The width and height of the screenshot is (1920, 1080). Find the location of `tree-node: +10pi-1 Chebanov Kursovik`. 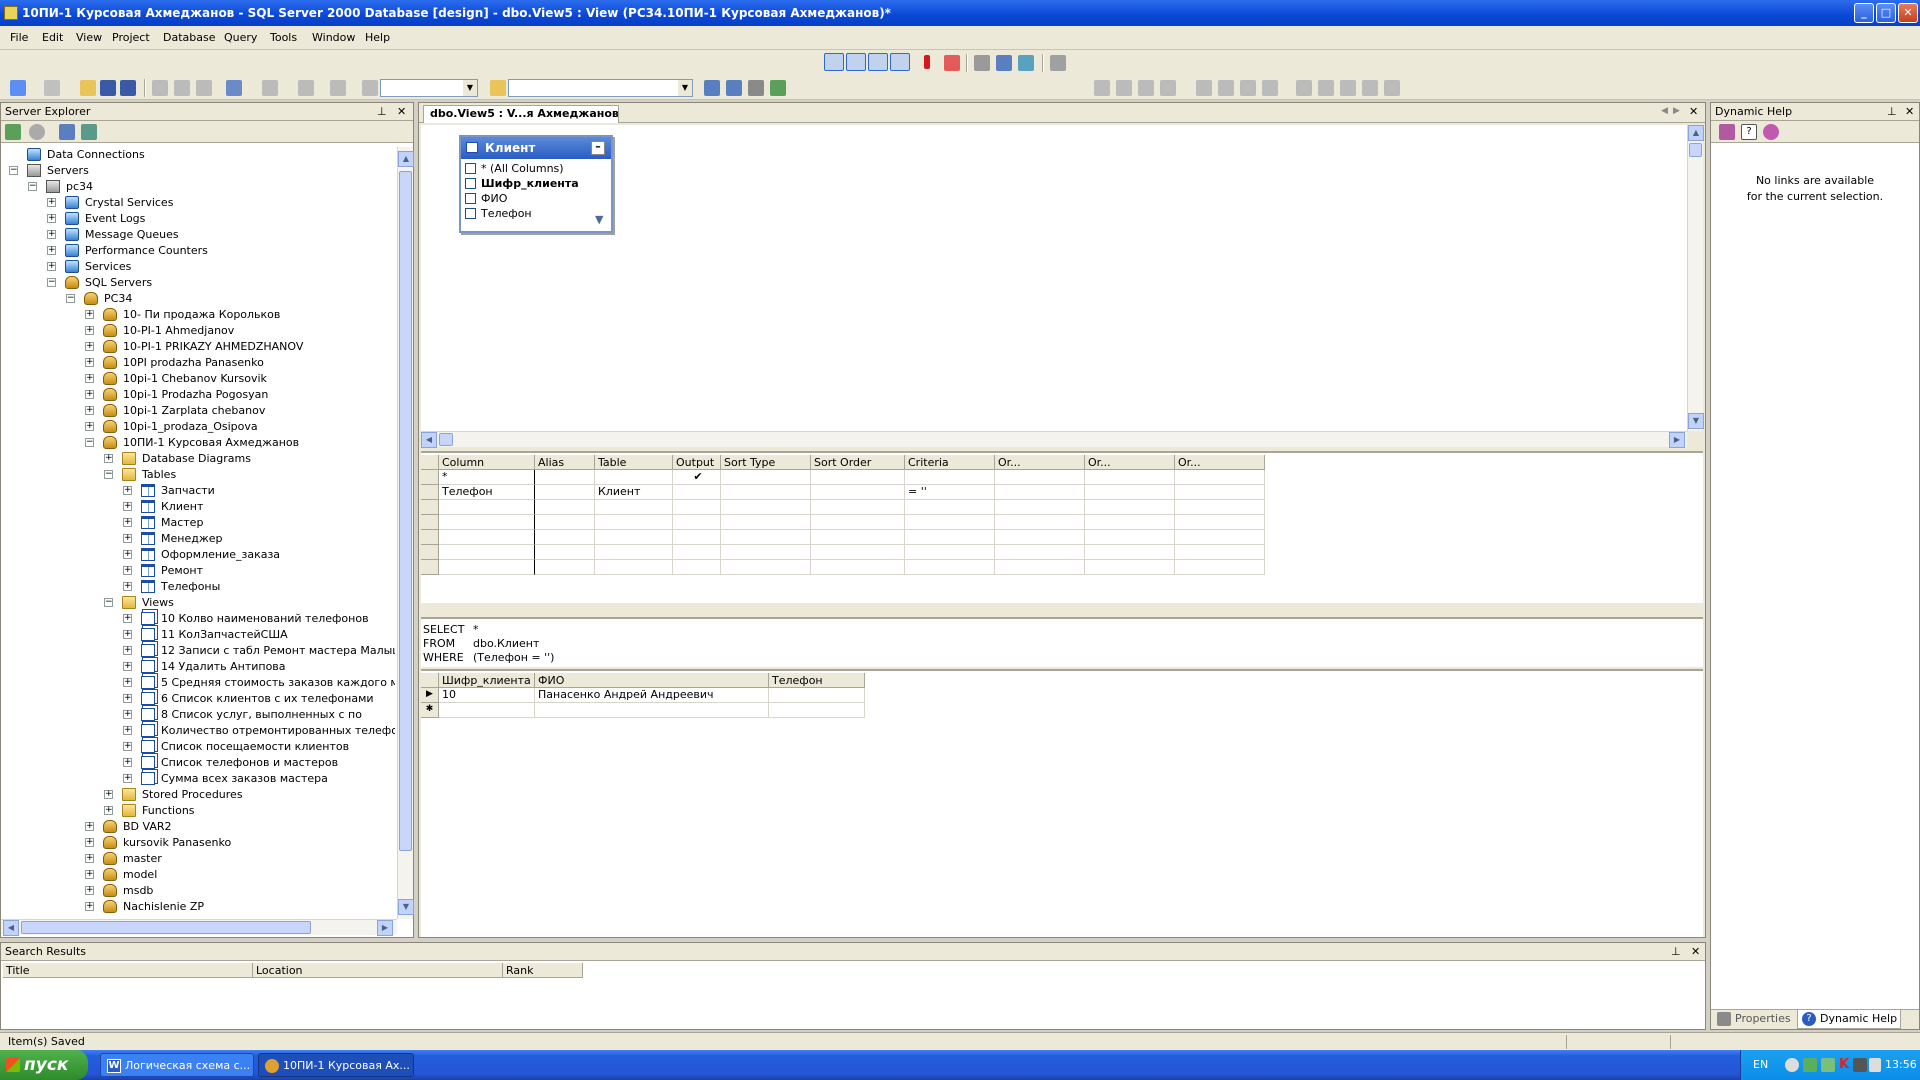

tree-node: +10pi-1 Chebanov Kursovik is located at coordinates (198, 379).